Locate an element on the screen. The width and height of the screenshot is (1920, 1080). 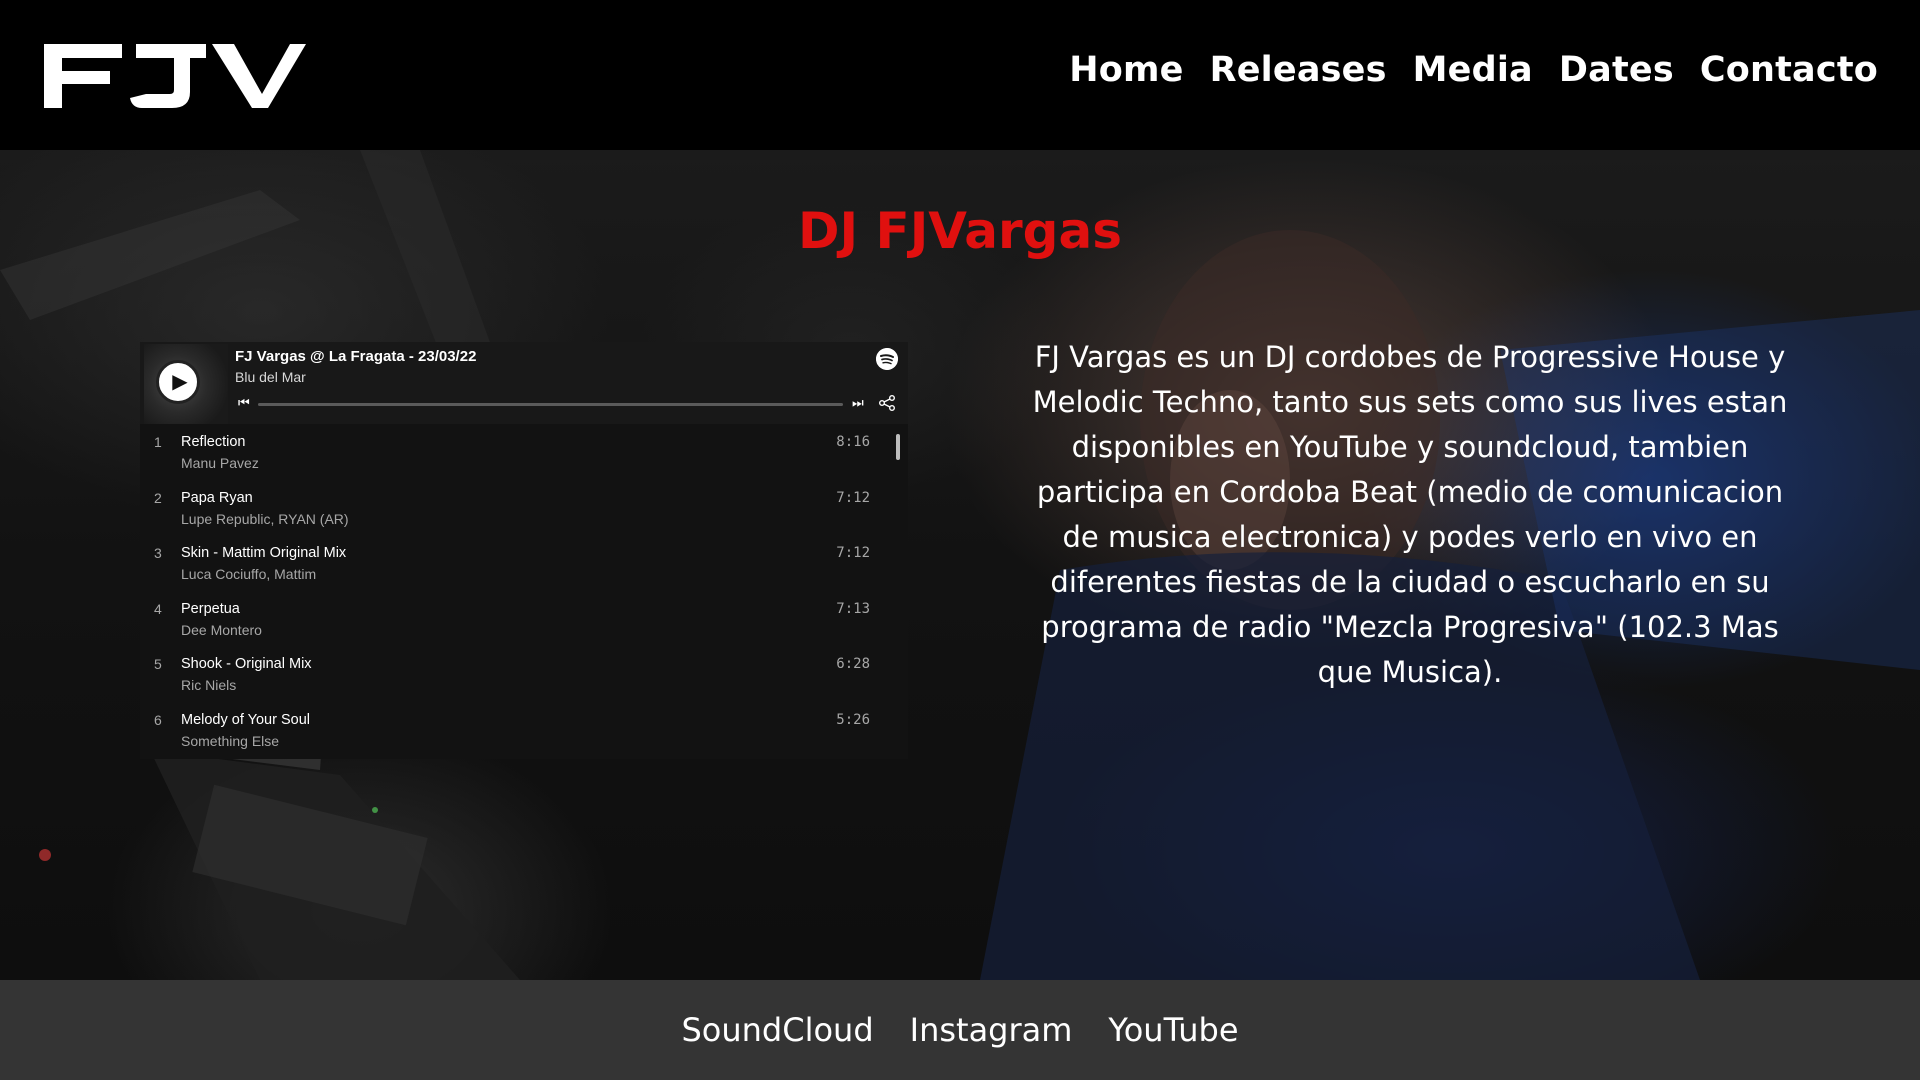
site-footer: SoundCloud Instagram YouTube is located at coordinates (960, 1030).